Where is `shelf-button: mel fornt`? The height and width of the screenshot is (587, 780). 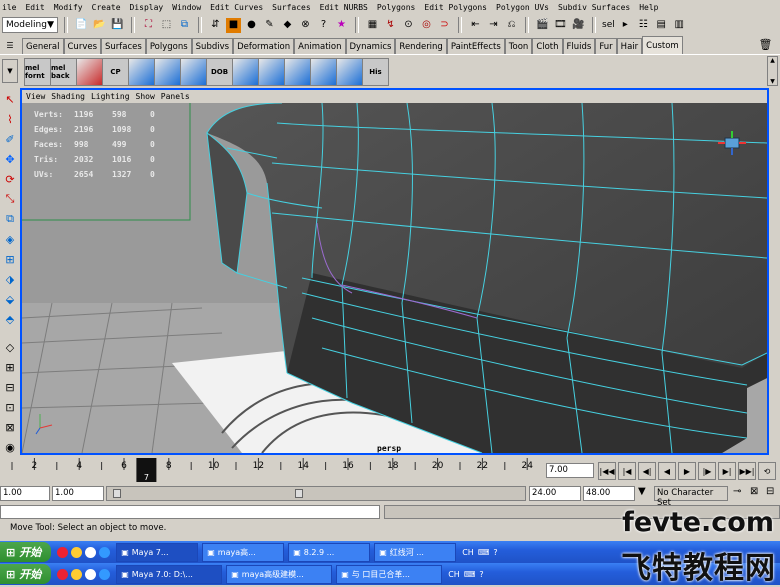 shelf-button: mel fornt is located at coordinates (37, 72).